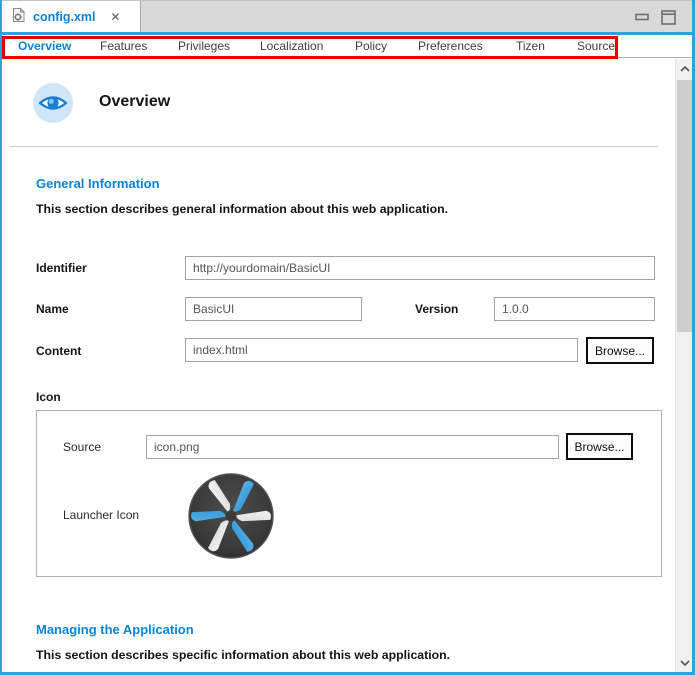 The image size is (695, 675). What do you see at coordinates (231, 518) in the screenshot?
I see `tizen-pinwheel-logo` at bounding box center [231, 518].